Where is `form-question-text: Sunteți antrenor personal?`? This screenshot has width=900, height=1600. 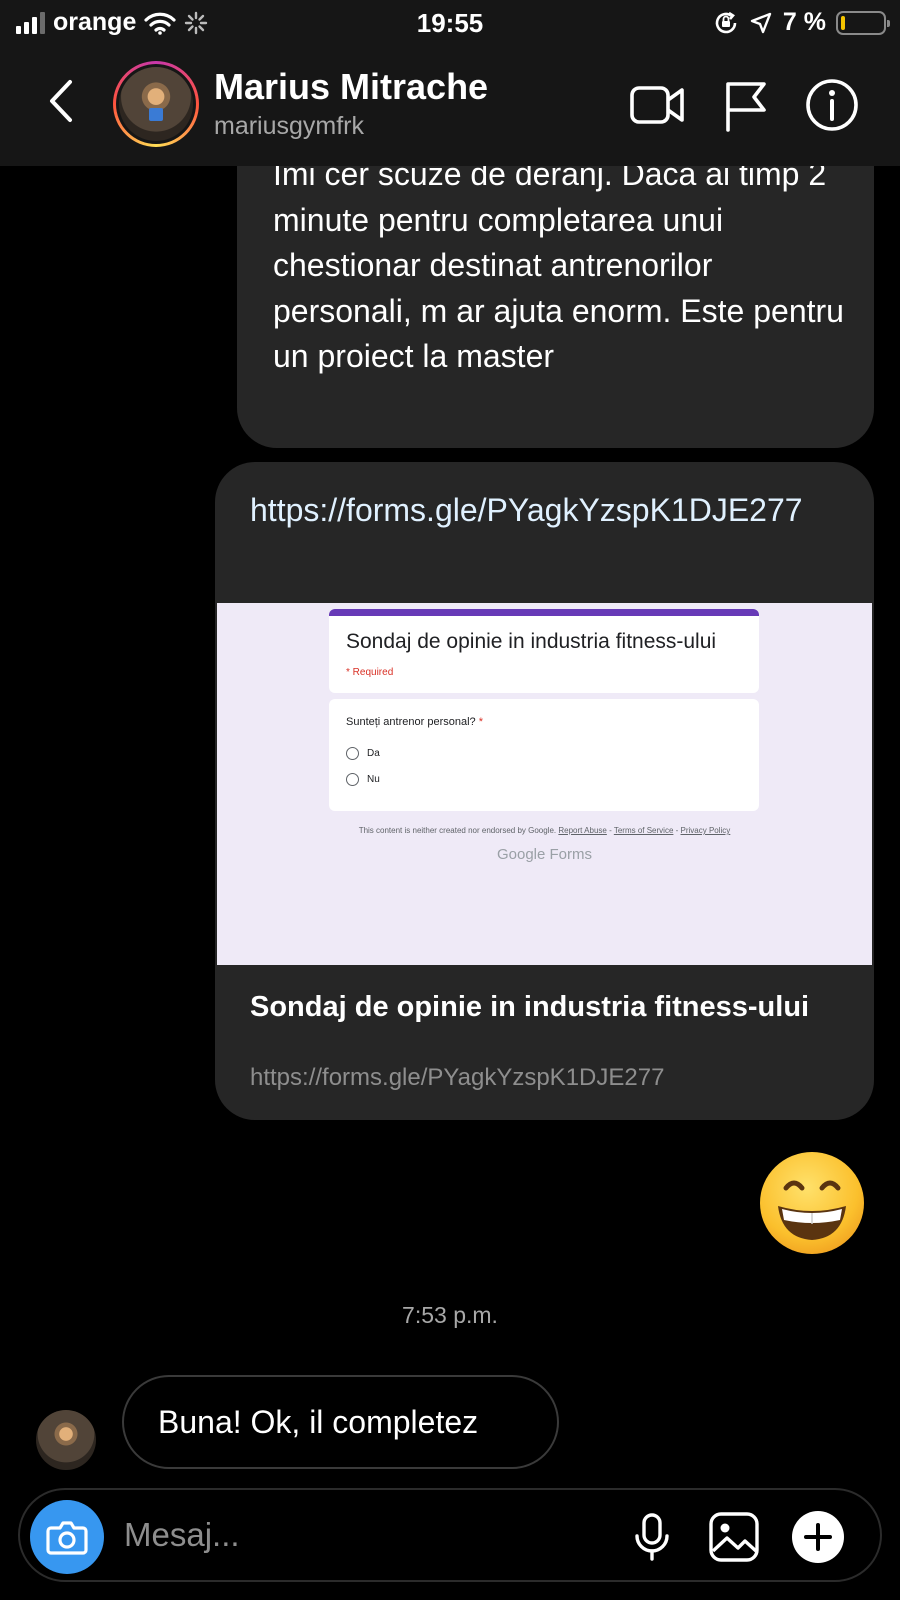
form-question-text: Sunteți antrenor personal? is located at coordinates (411, 722).